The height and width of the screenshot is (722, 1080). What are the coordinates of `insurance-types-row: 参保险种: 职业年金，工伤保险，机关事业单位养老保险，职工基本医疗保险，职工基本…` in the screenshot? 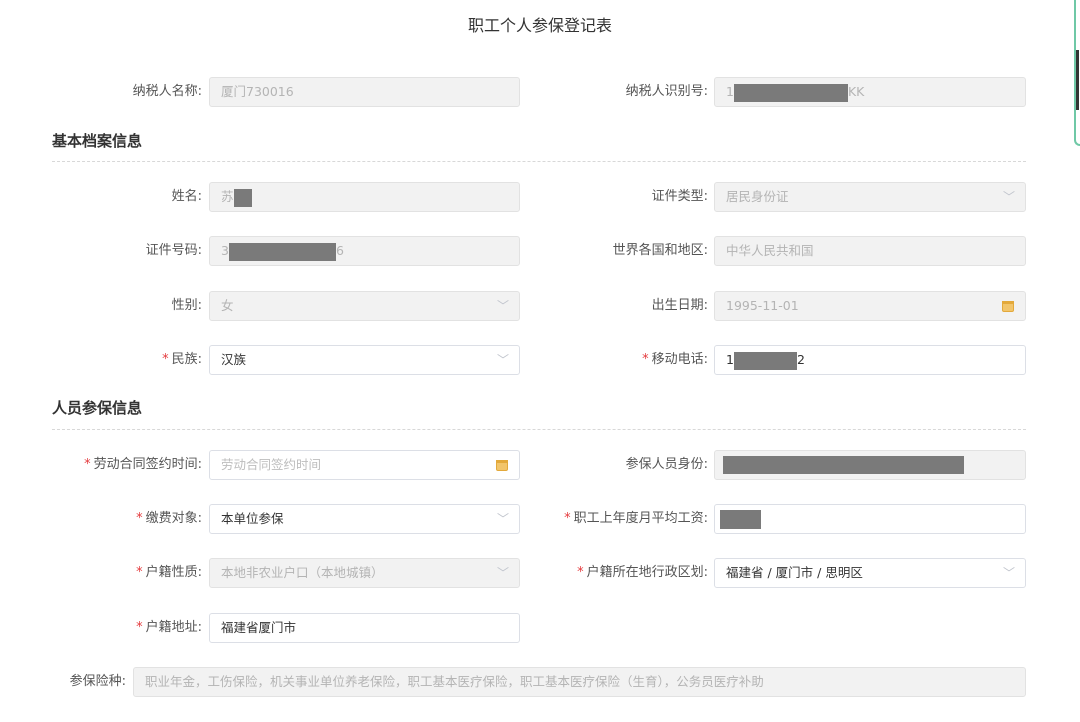 It's located at (540, 682).